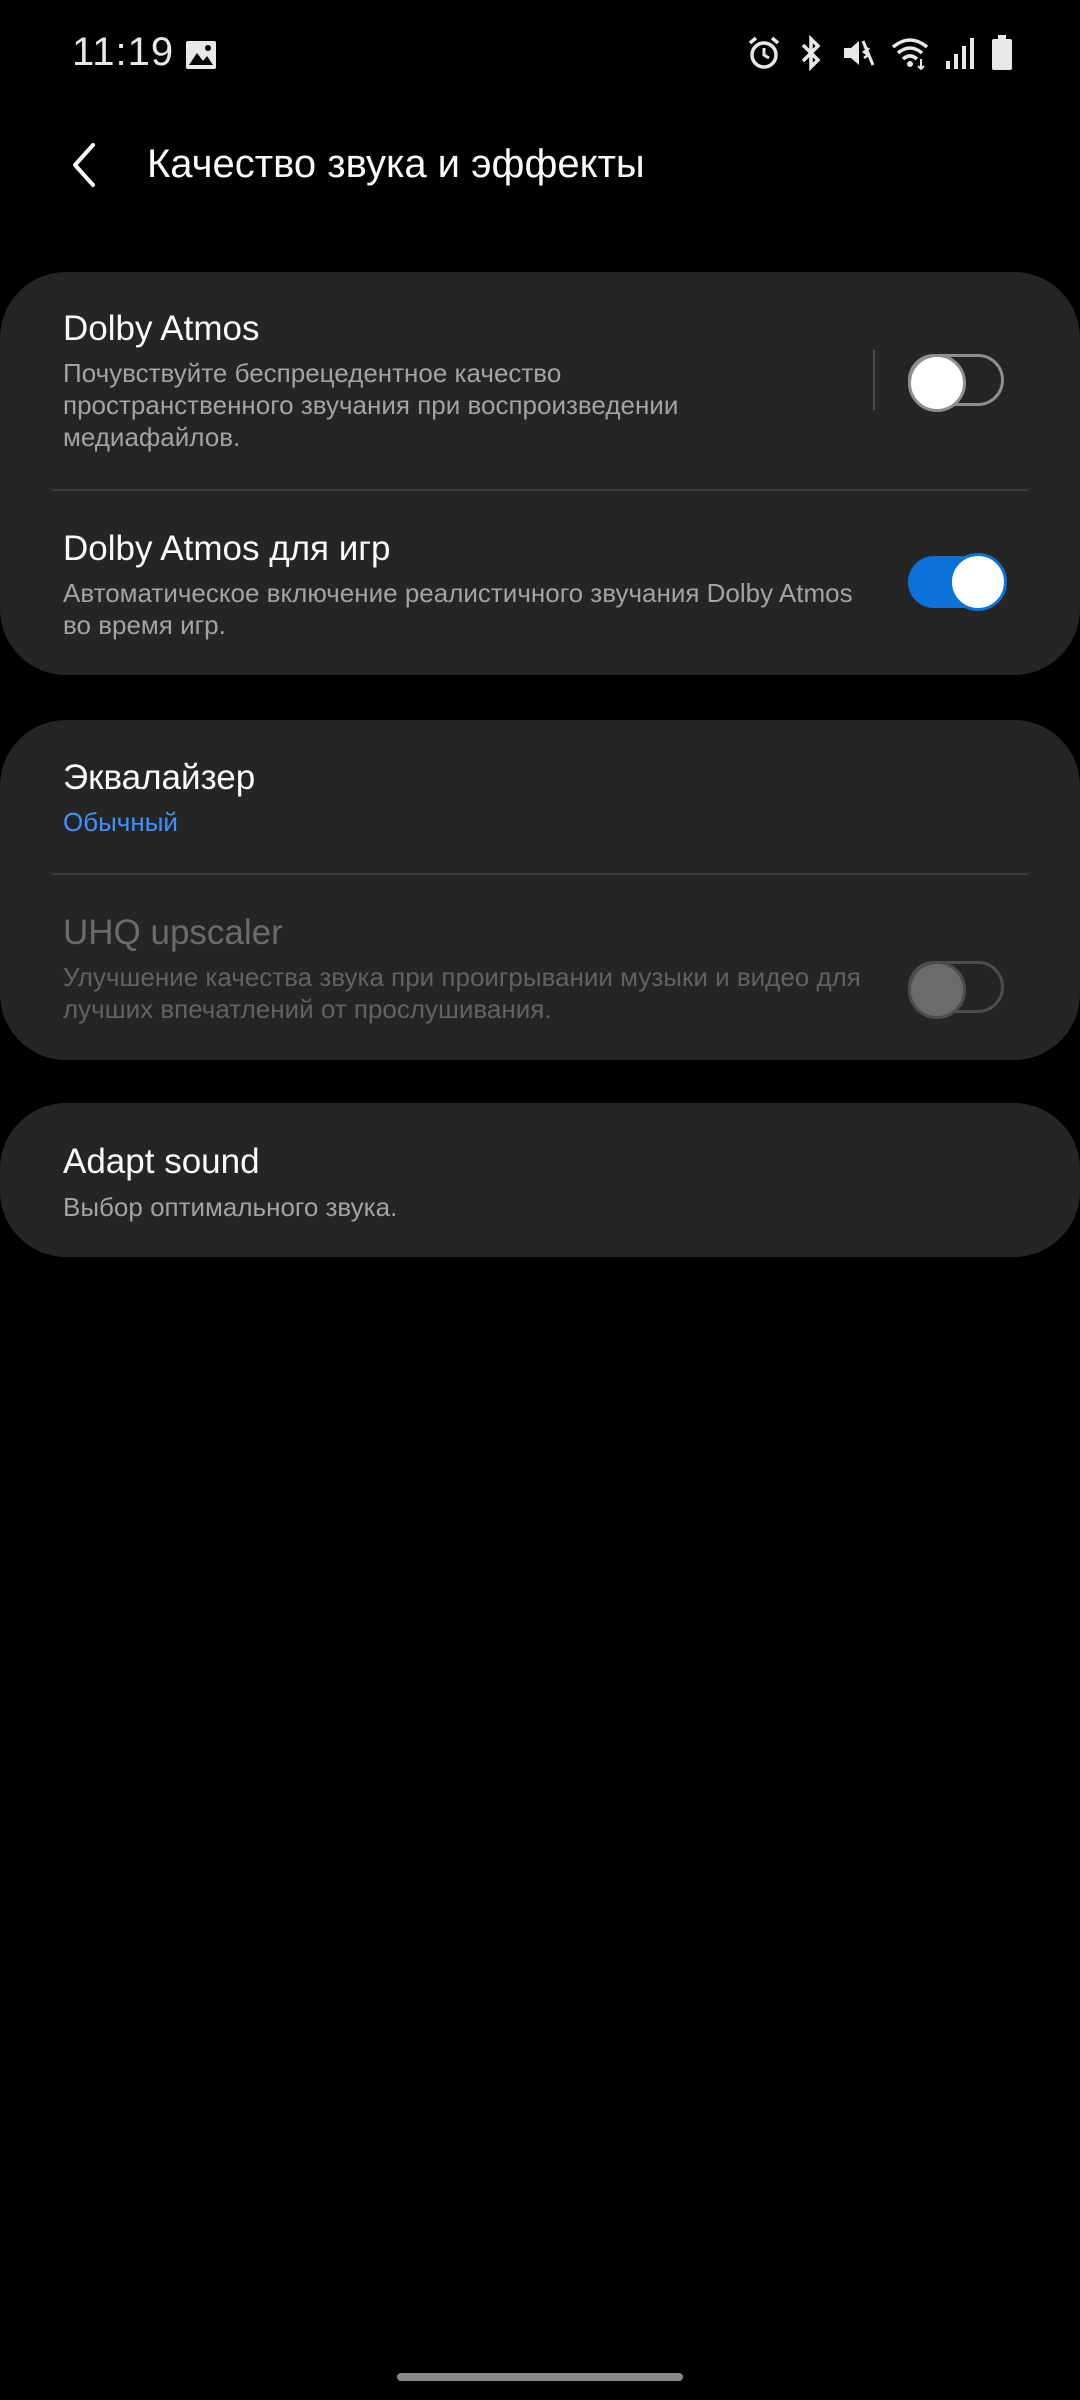 The height and width of the screenshot is (2400, 1080). Describe the element at coordinates (811, 53) in the screenshot. I see `bluetooth-icon` at that location.